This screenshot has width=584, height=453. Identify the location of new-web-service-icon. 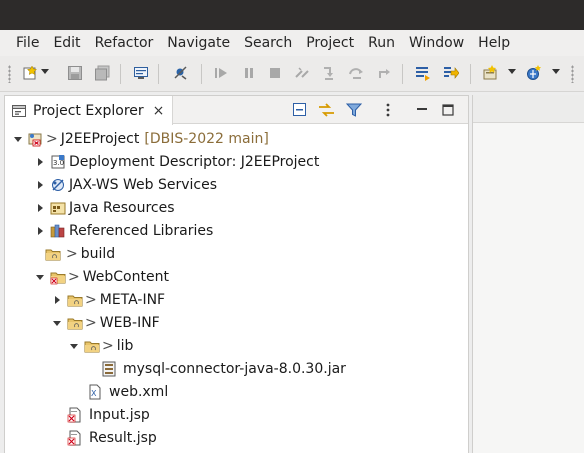
(534, 73).